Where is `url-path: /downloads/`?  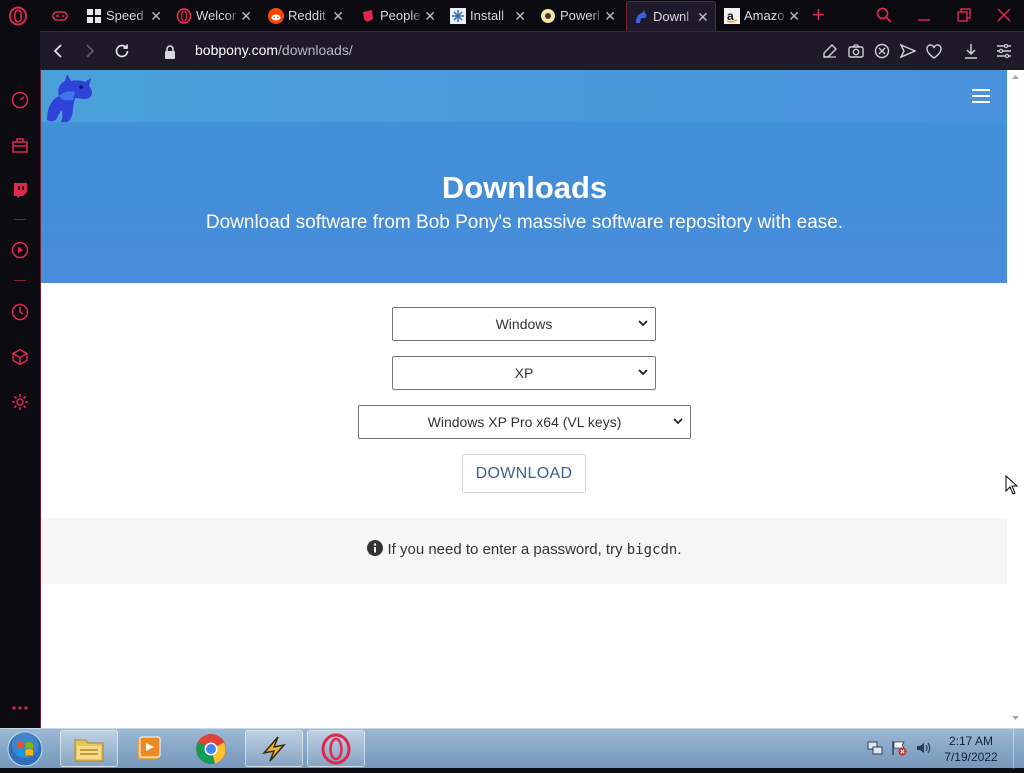
url-path: /downloads/ is located at coordinates (315, 50).